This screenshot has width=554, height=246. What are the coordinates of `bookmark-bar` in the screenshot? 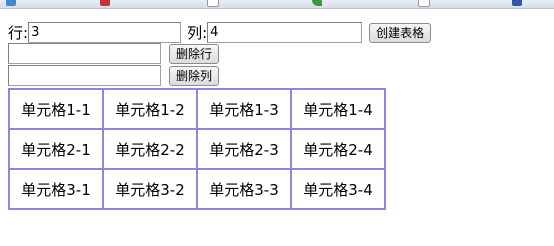 It's located at (277, 4).